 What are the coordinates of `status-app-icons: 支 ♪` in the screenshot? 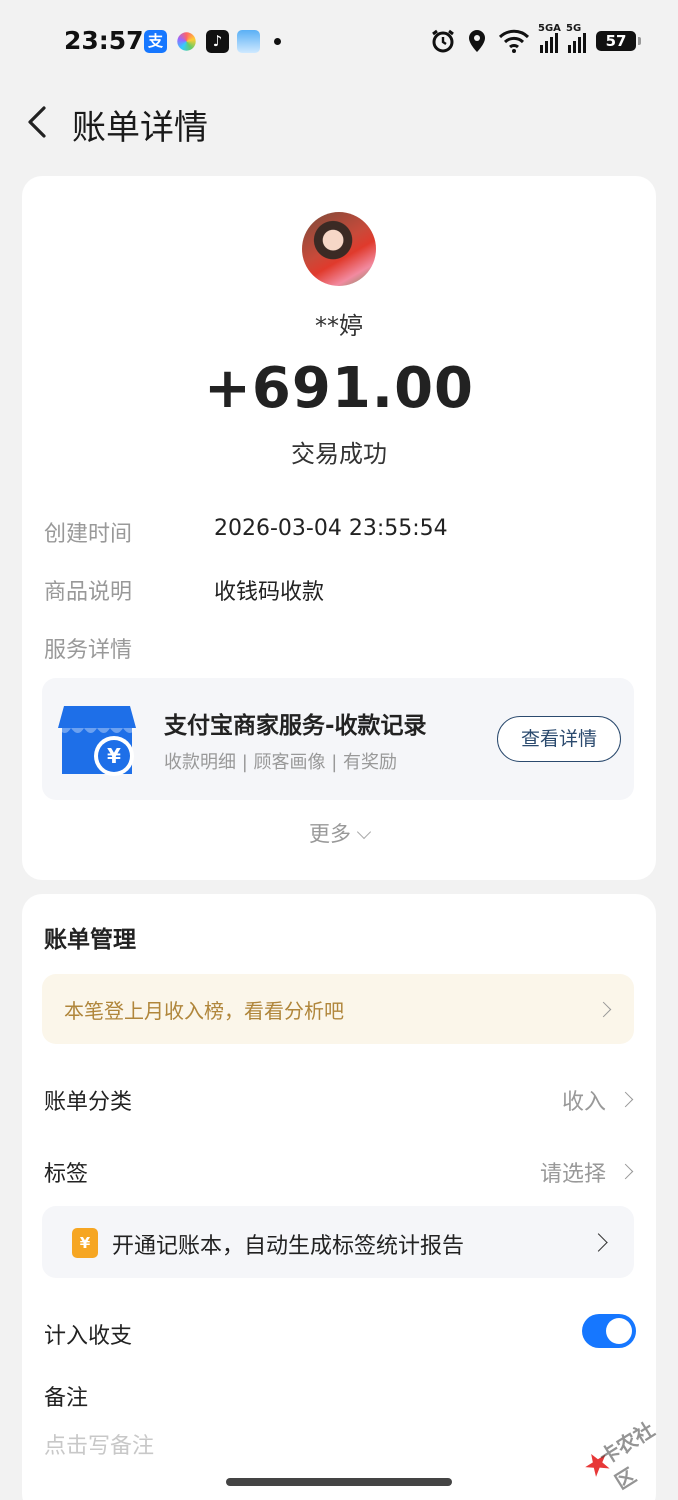 It's located at (212, 41).